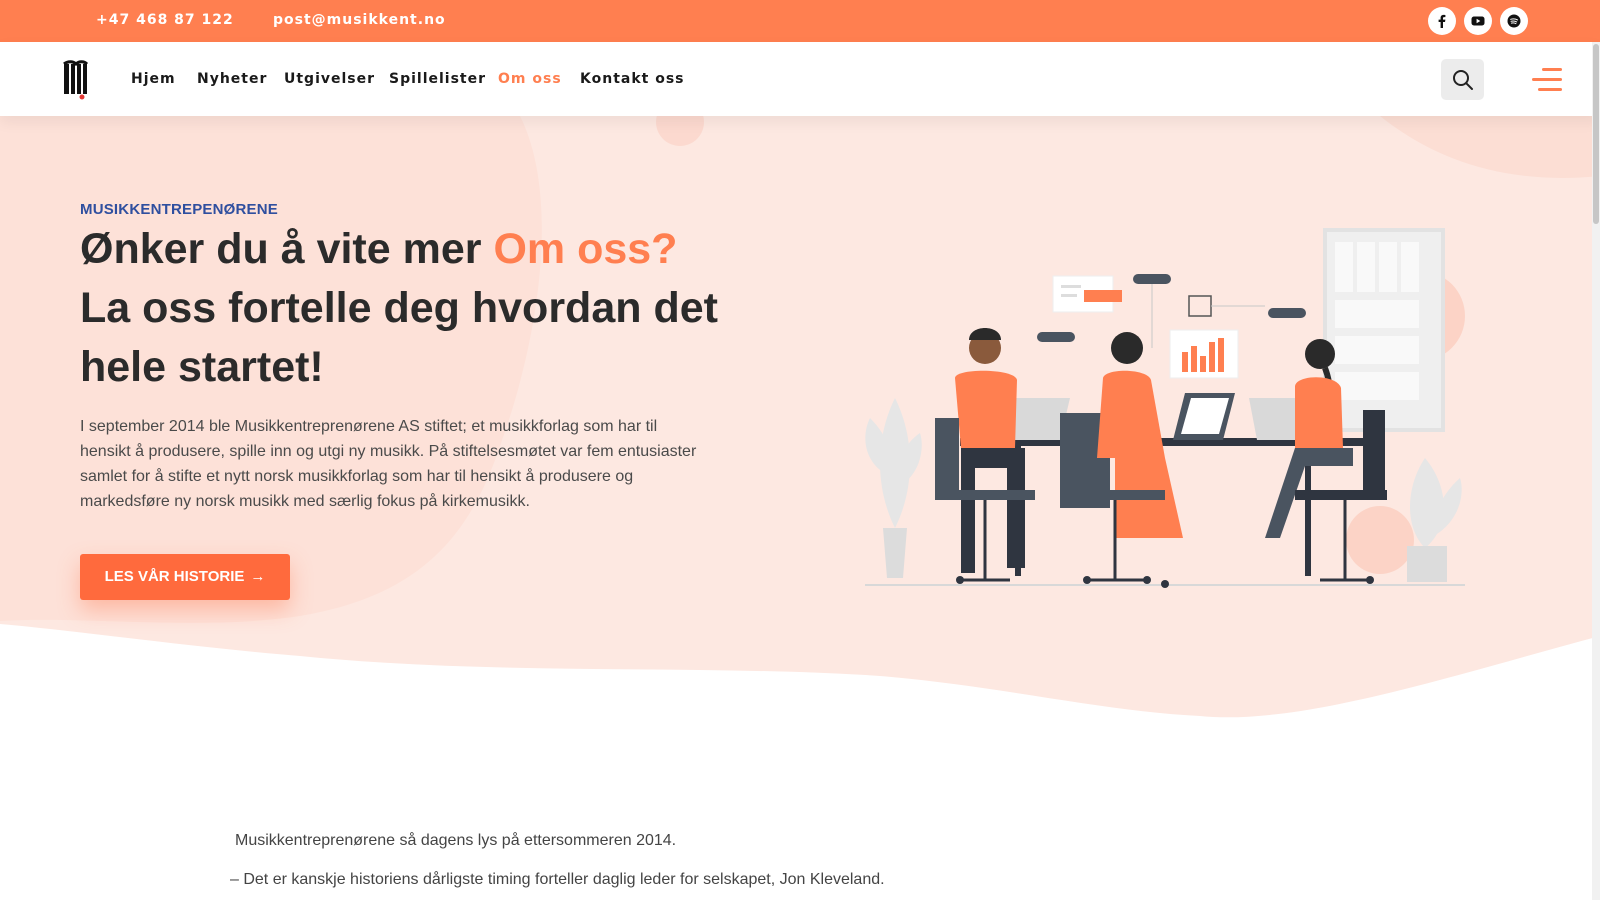 The height and width of the screenshot is (900, 1600). I want to click on search-icon, so click(1463, 80).